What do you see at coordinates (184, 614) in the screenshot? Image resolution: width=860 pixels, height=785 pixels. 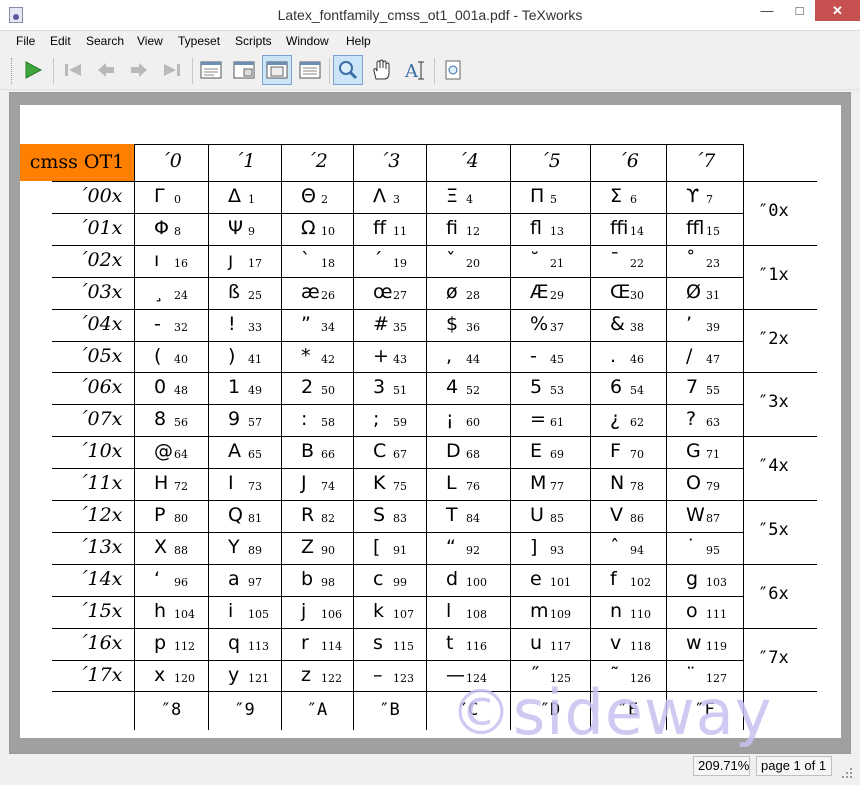 I see `char-code: 104` at bounding box center [184, 614].